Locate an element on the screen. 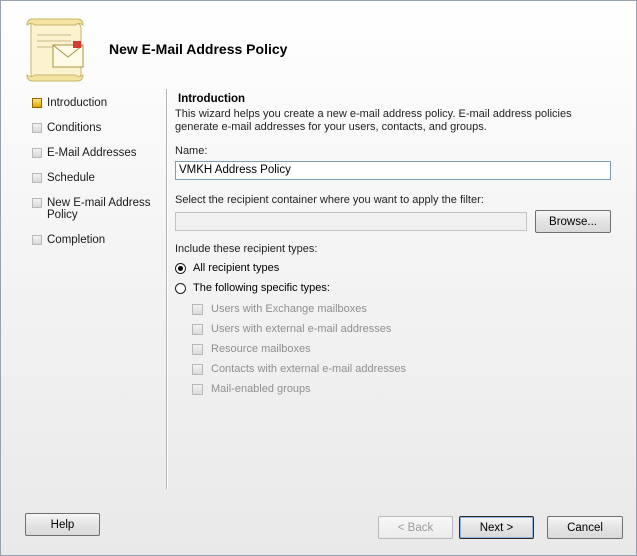 The height and width of the screenshot is (556, 637). checkbox-label: Mail-enabled groups is located at coordinates (261, 389).